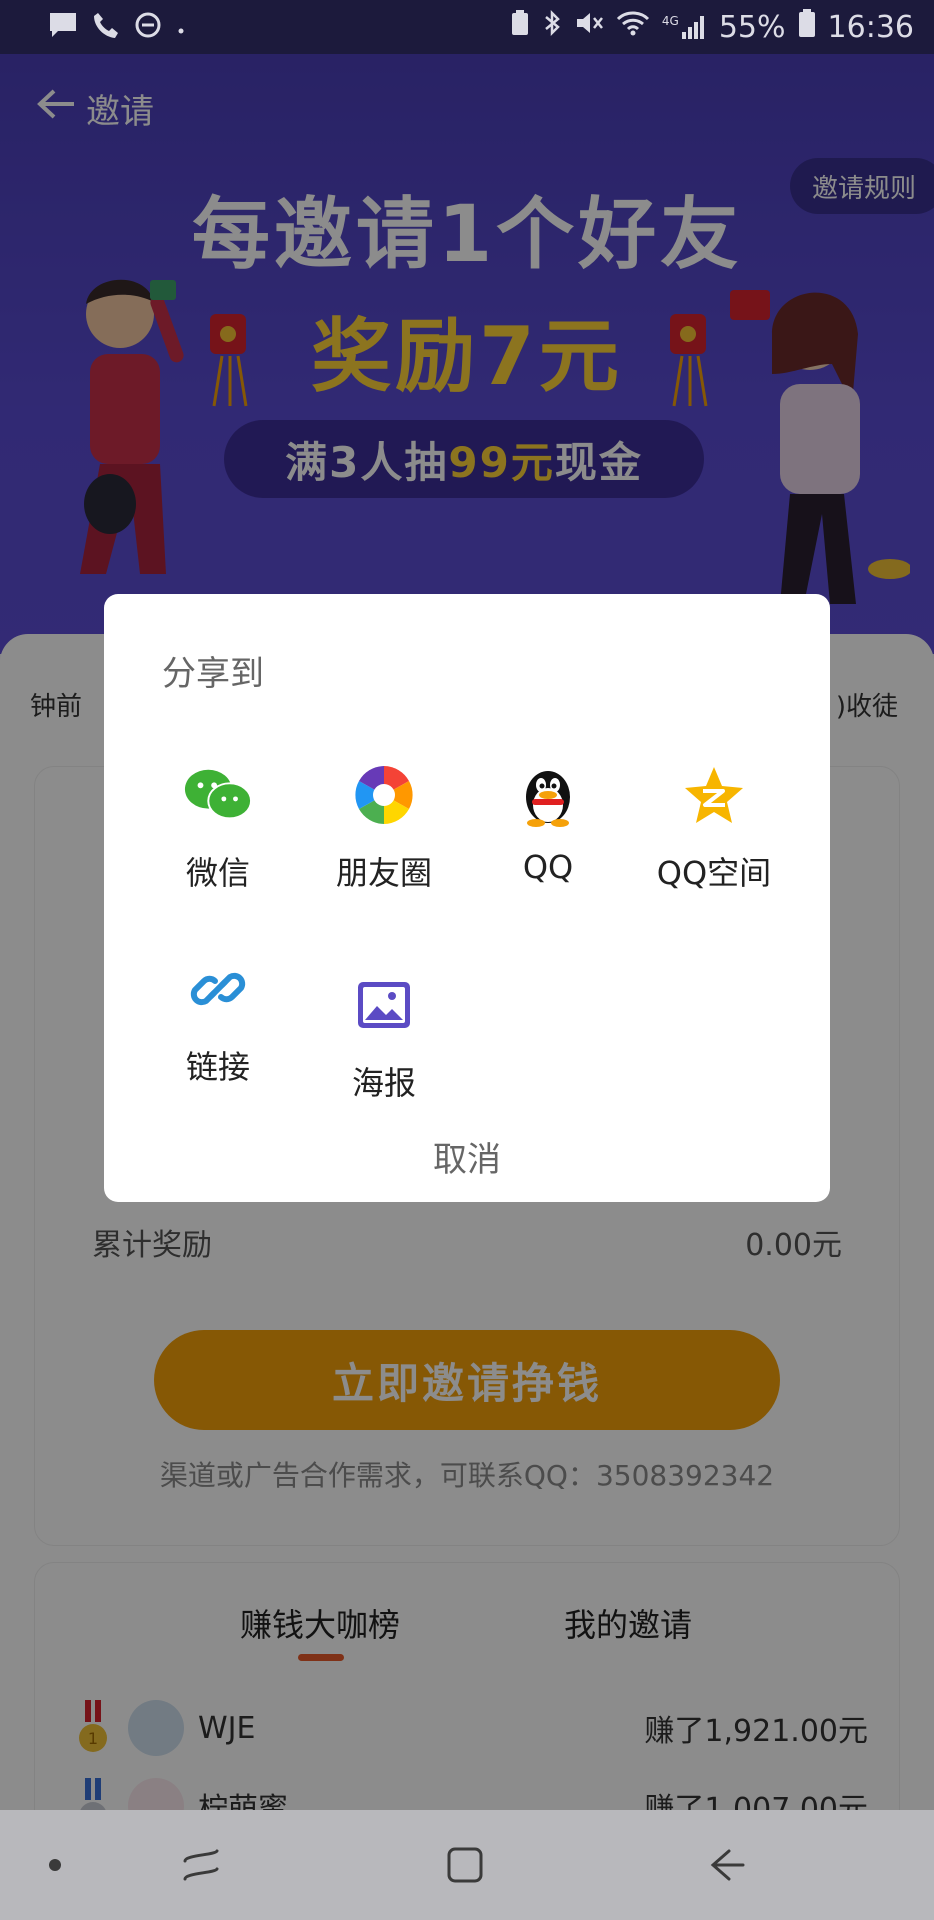  Describe the element at coordinates (548, 867) in the screenshot. I see `share-label: QQ` at that location.